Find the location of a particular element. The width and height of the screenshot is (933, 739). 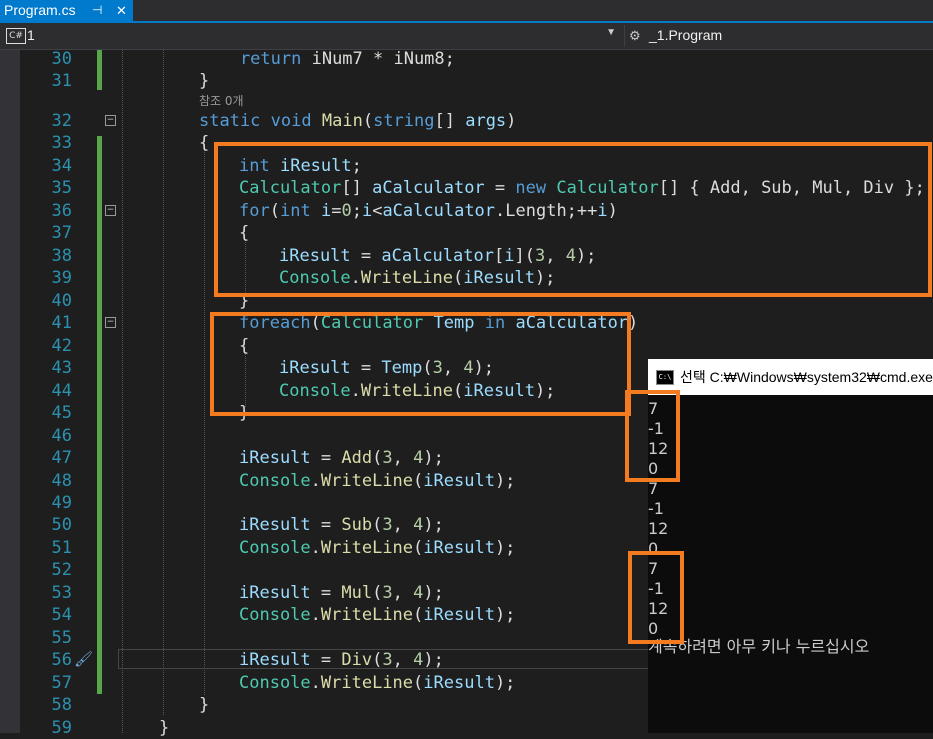

line-number: 34 is located at coordinates (61, 166).